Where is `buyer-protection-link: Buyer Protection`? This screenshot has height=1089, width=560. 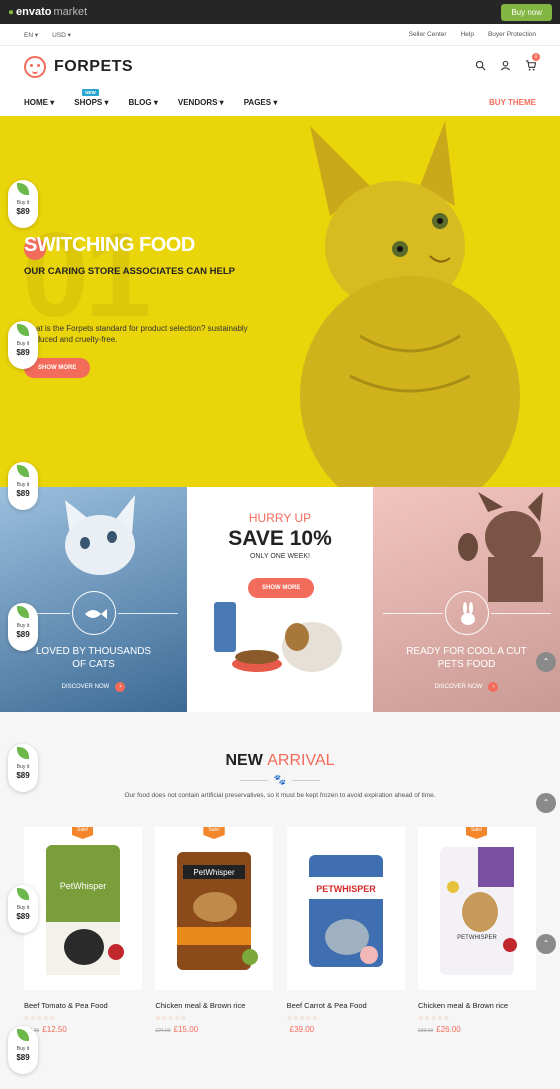
buyer-protection-link: Buyer Protection is located at coordinates (512, 34).